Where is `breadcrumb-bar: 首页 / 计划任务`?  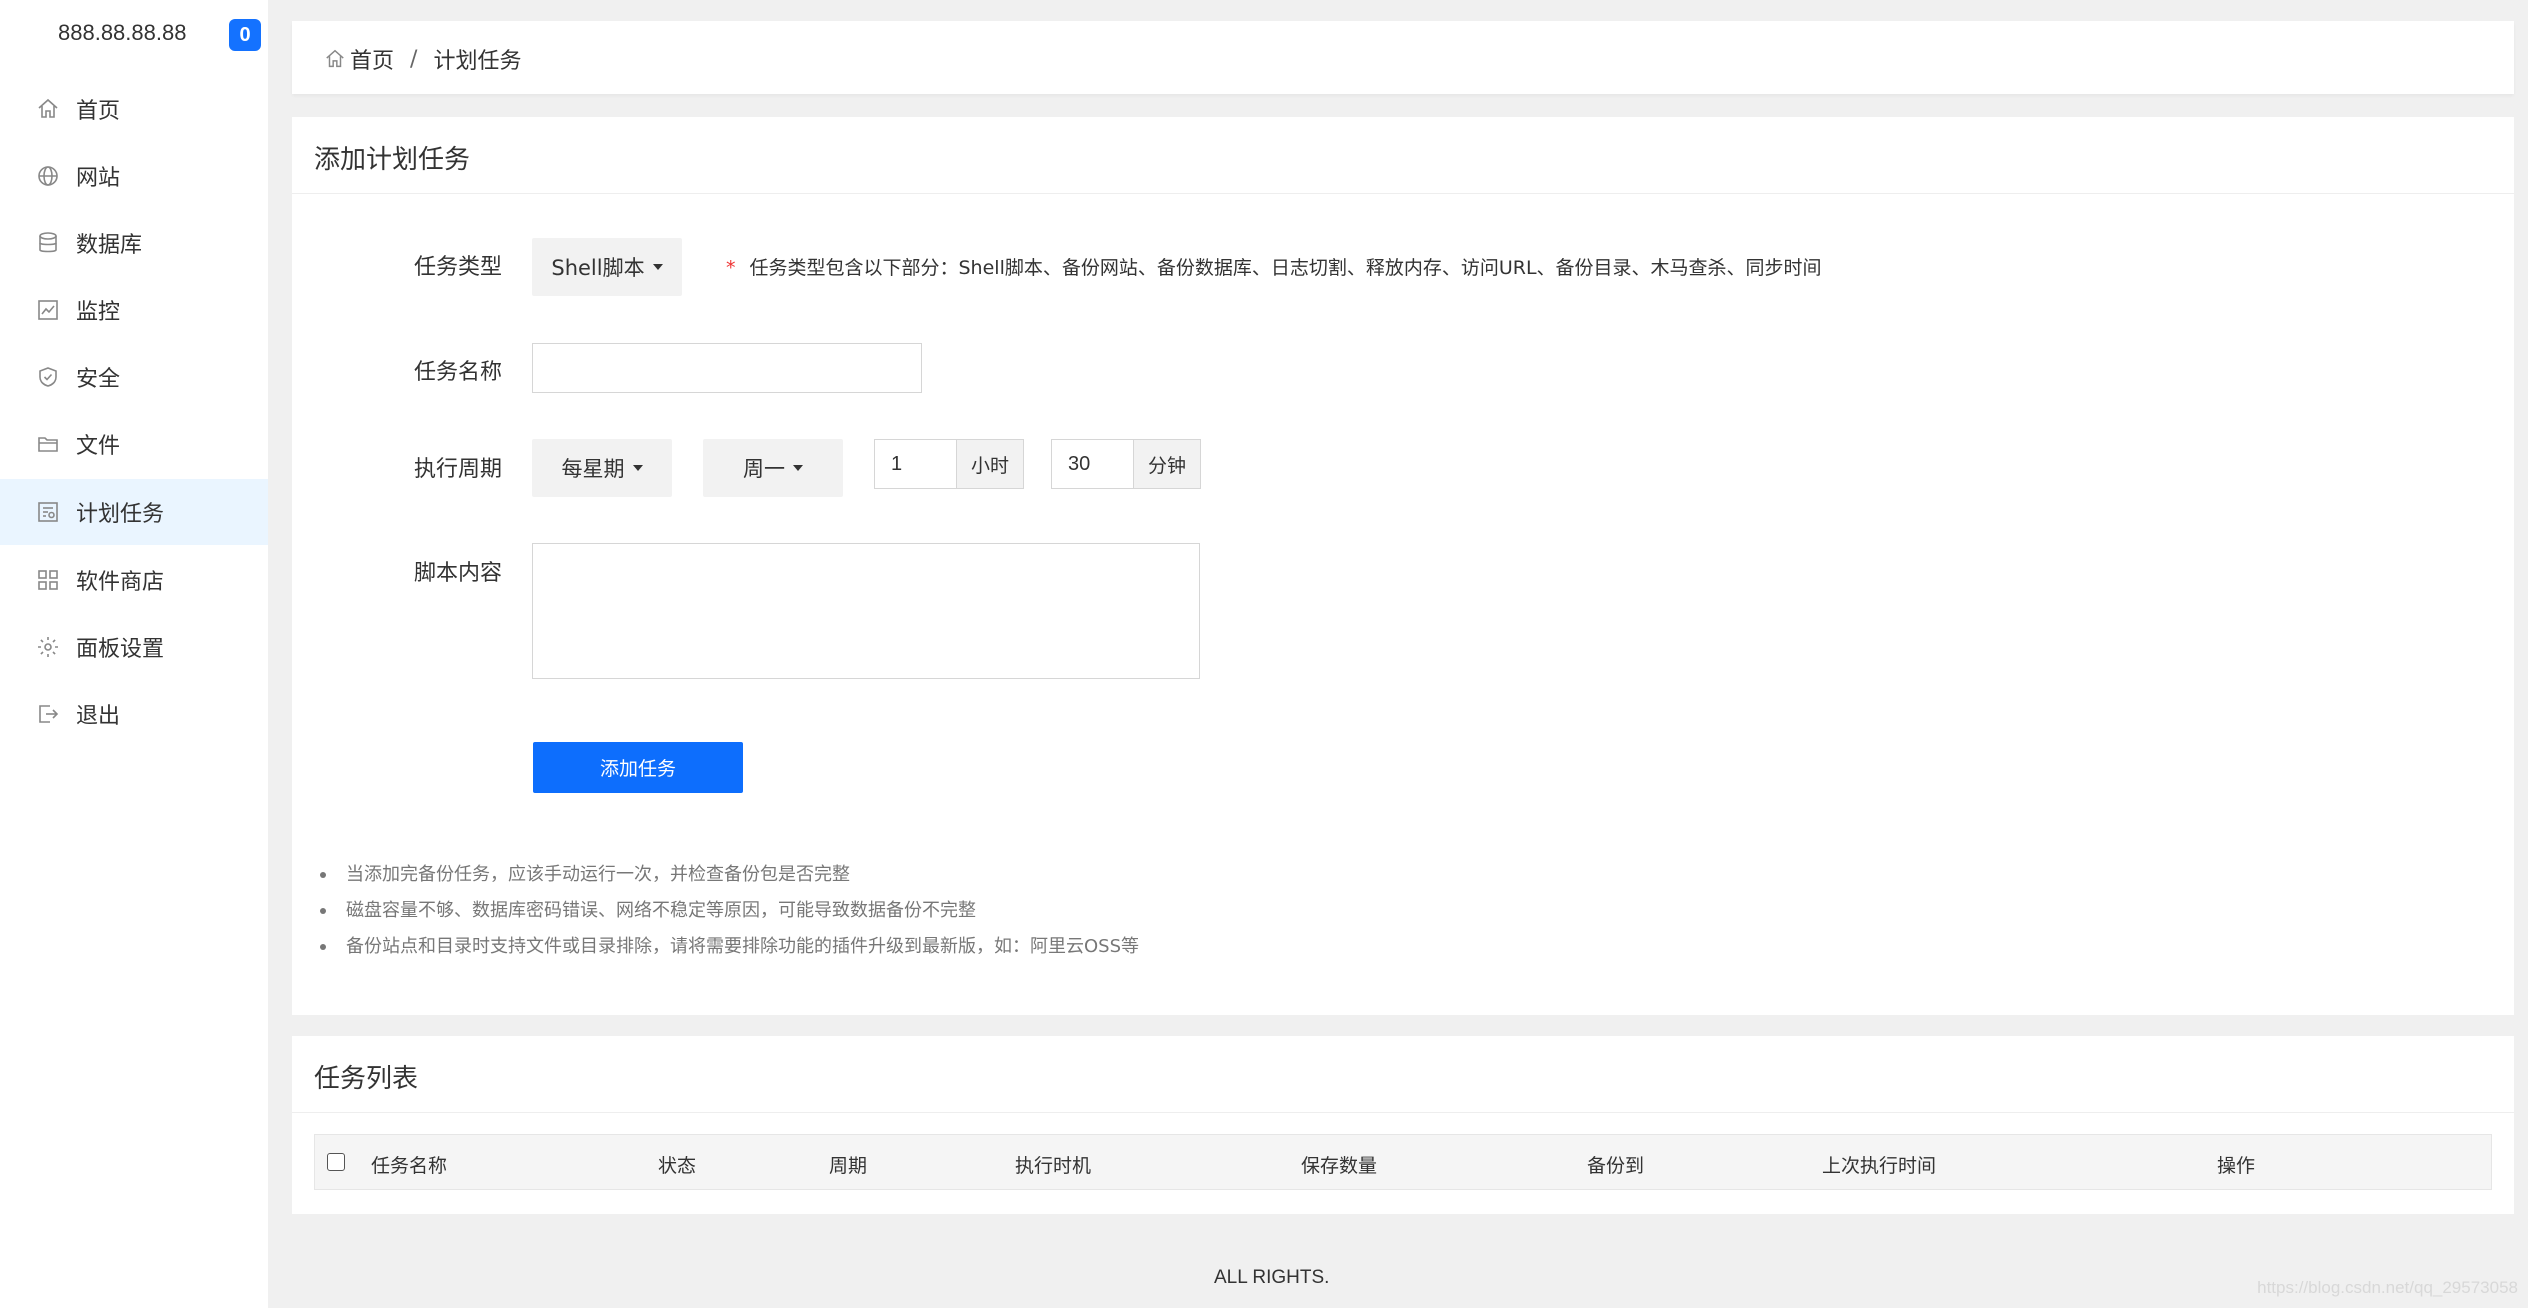 breadcrumb-bar: 首页 / 计划任务 is located at coordinates (1403, 57).